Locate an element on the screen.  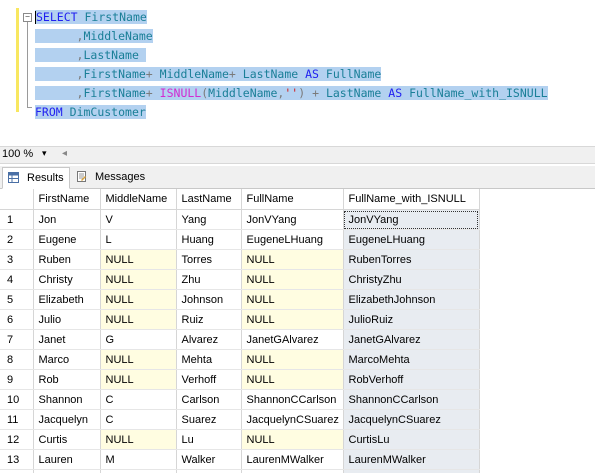
column-header: MiddleName is located at coordinates (138, 199).